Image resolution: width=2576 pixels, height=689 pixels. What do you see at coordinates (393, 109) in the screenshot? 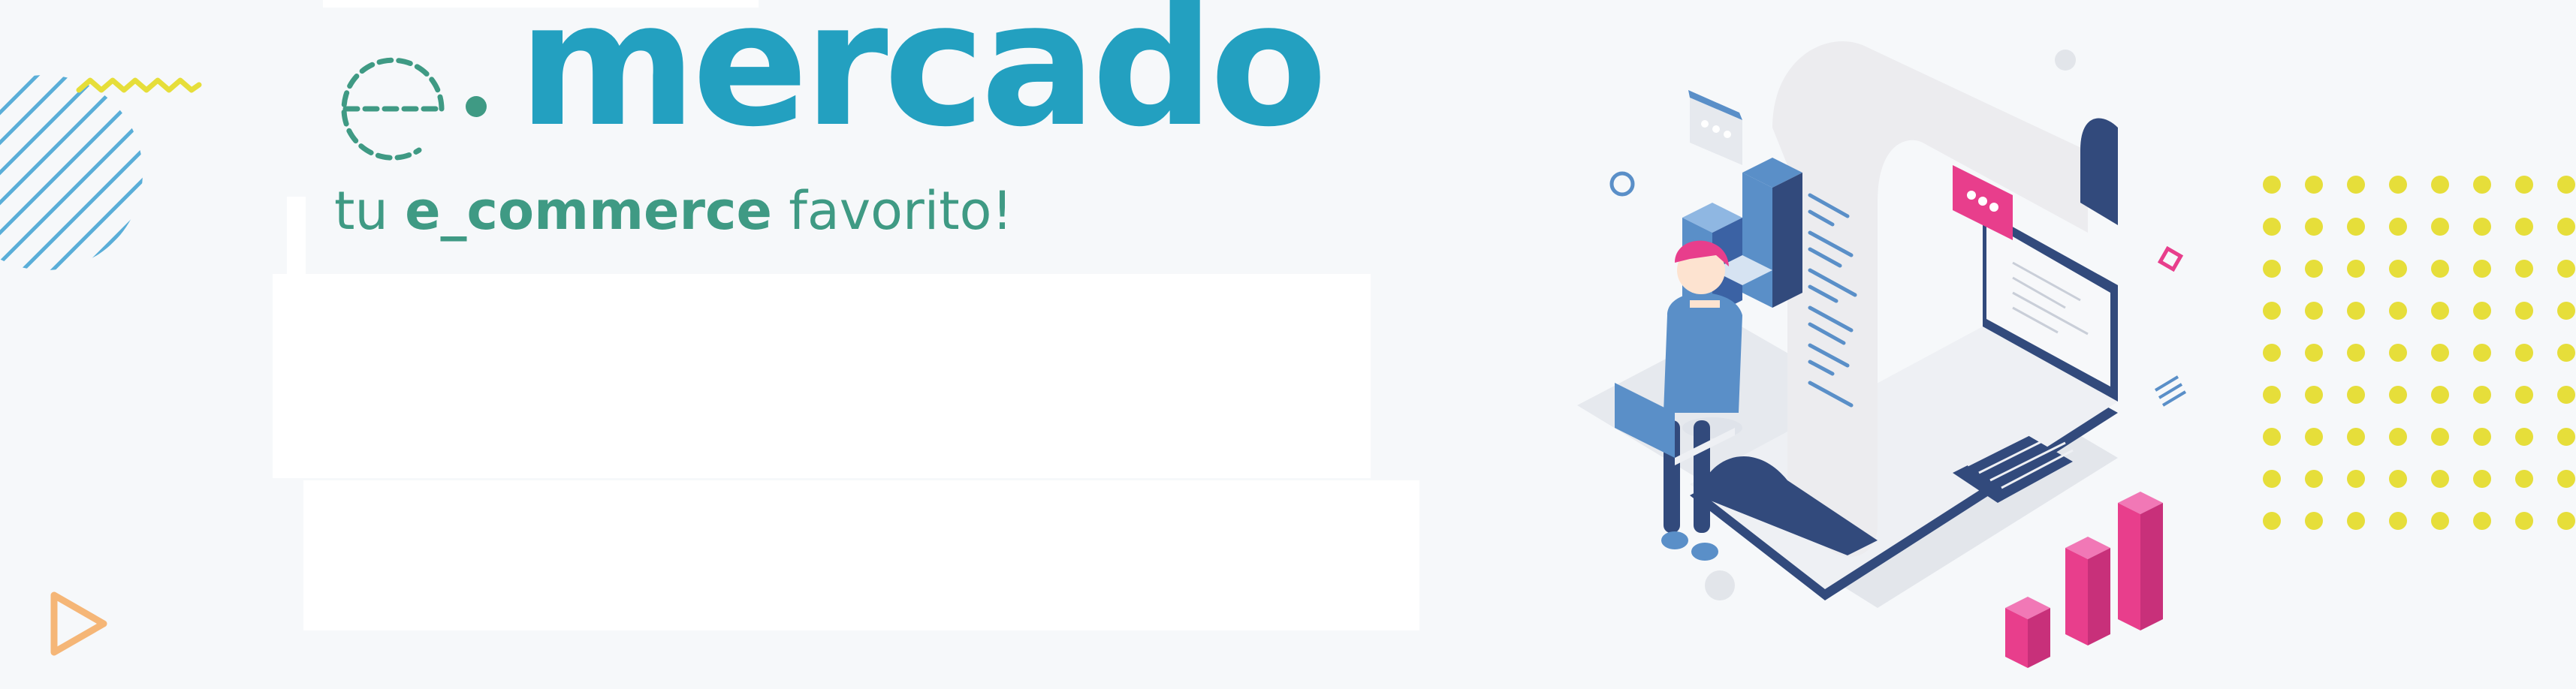
I see `dashed-e-icon` at bounding box center [393, 109].